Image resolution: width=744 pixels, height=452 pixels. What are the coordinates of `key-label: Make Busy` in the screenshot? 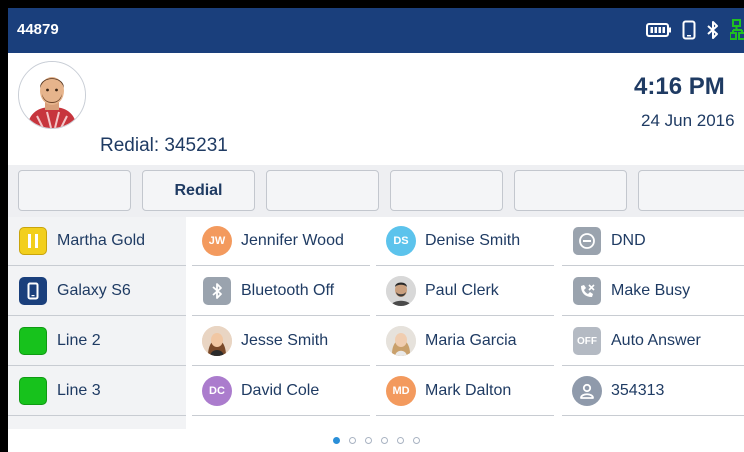 It's located at (651, 290).